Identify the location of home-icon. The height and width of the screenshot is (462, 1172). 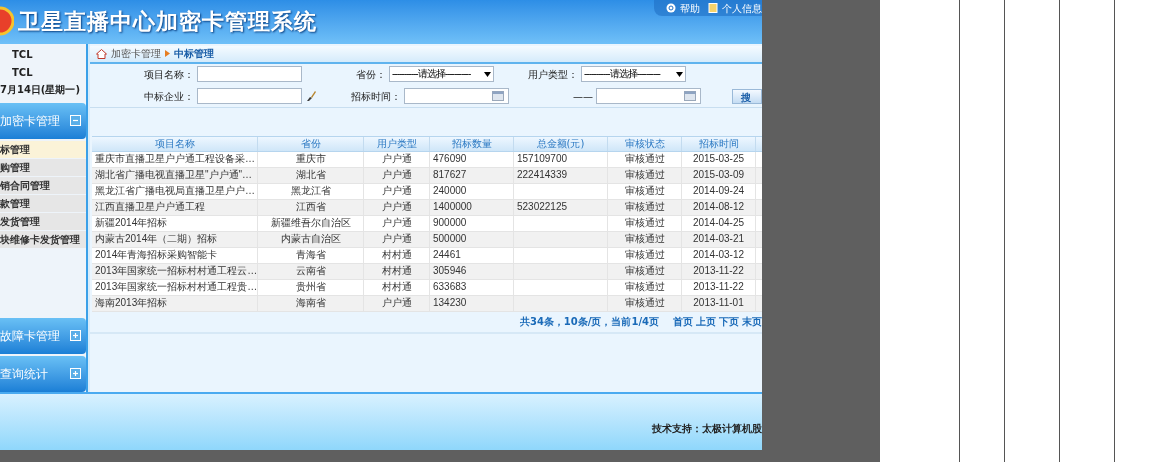
(101, 53).